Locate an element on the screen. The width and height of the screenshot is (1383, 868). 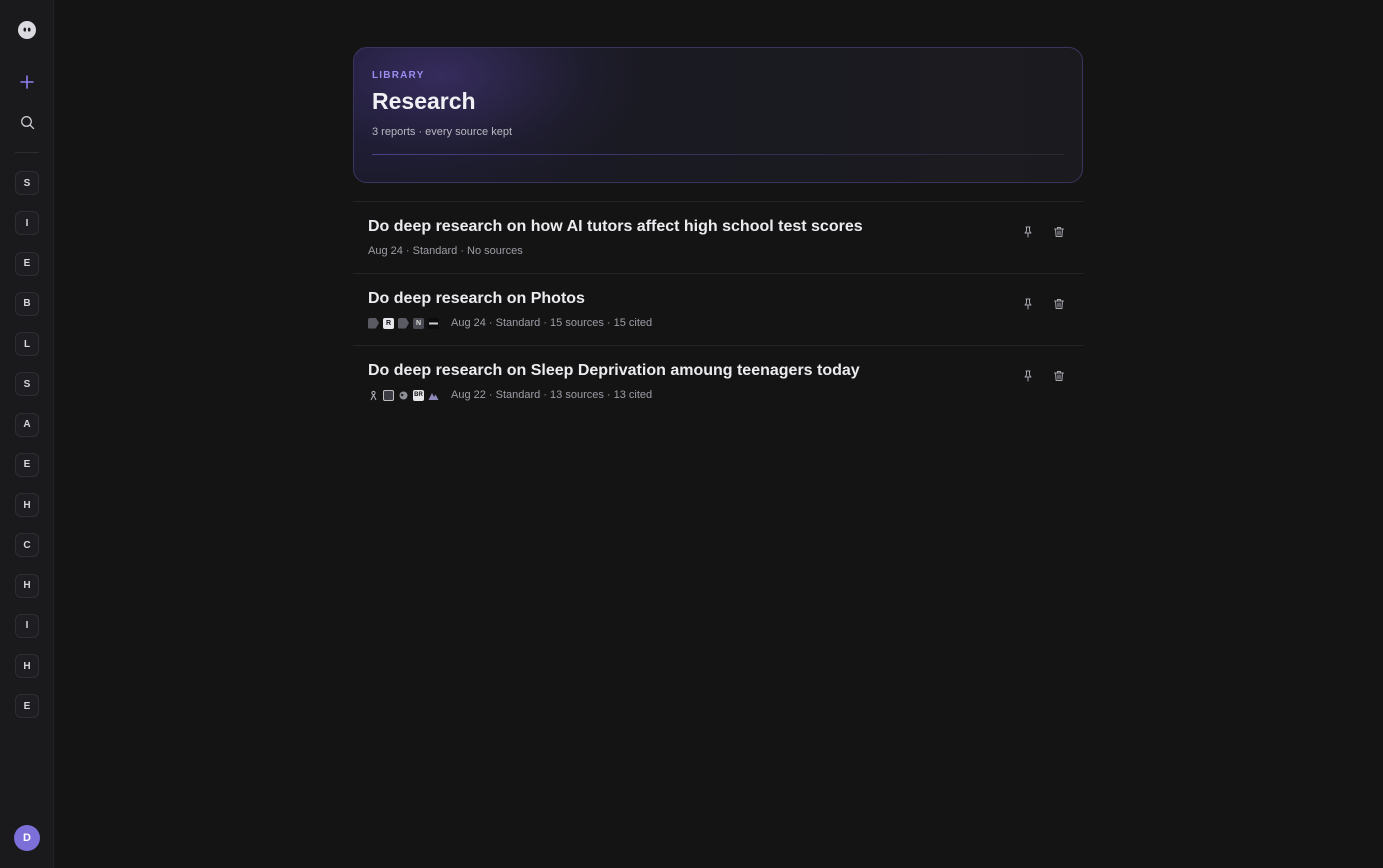
sidebar-item: B is located at coordinates (27, 303).